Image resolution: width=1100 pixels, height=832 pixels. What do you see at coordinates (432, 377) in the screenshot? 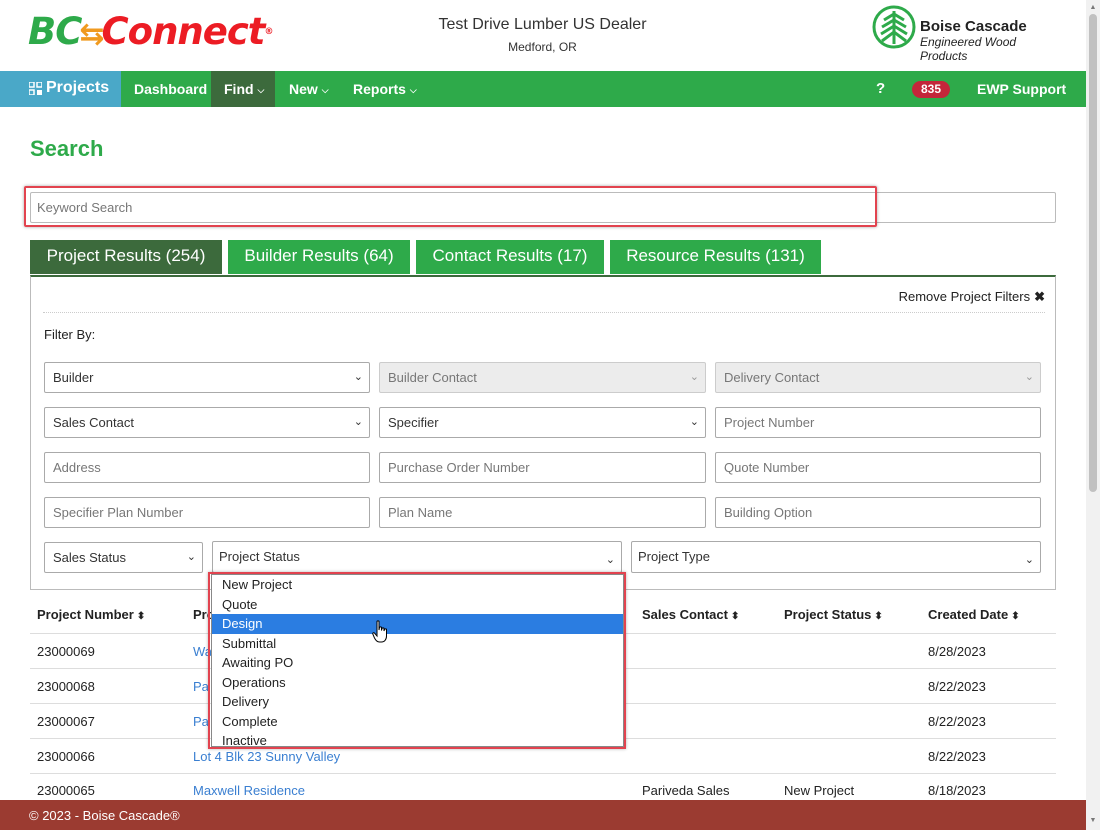
I see `builder-contact-value: Builder Contact` at bounding box center [432, 377].